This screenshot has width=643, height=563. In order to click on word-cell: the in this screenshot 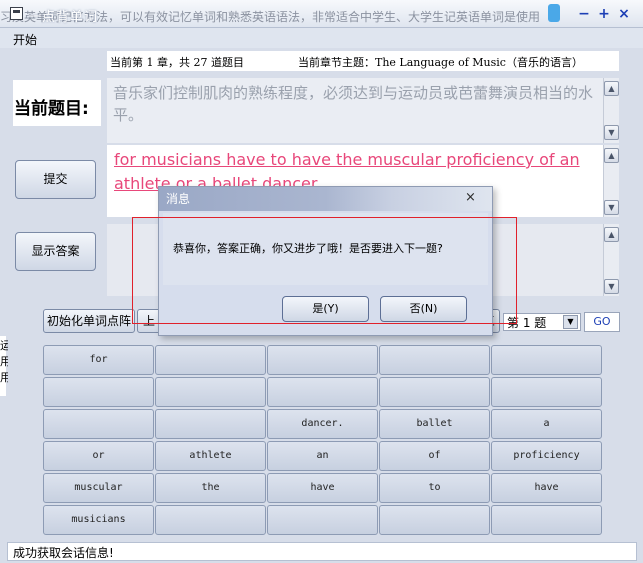, I will do `click(210, 488)`.